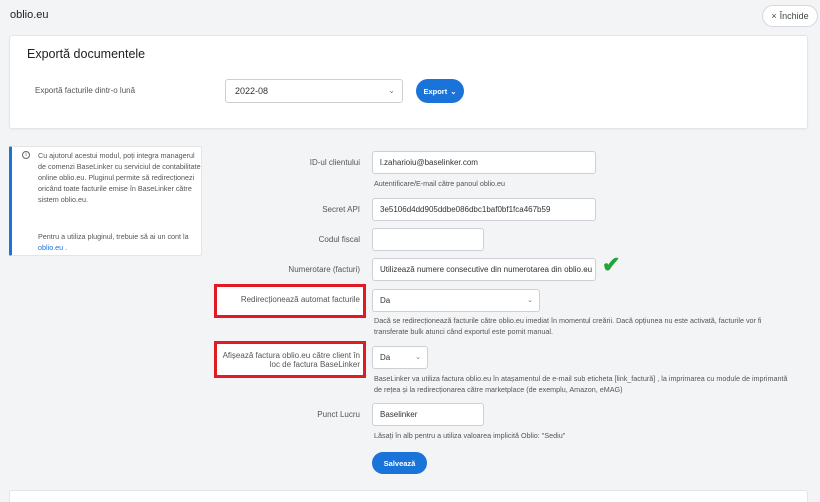  What do you see at coordinates (314, 91) in the screenshot?
I see `month-select: 2022-08 ⌄` at bounding box center [314, 91].